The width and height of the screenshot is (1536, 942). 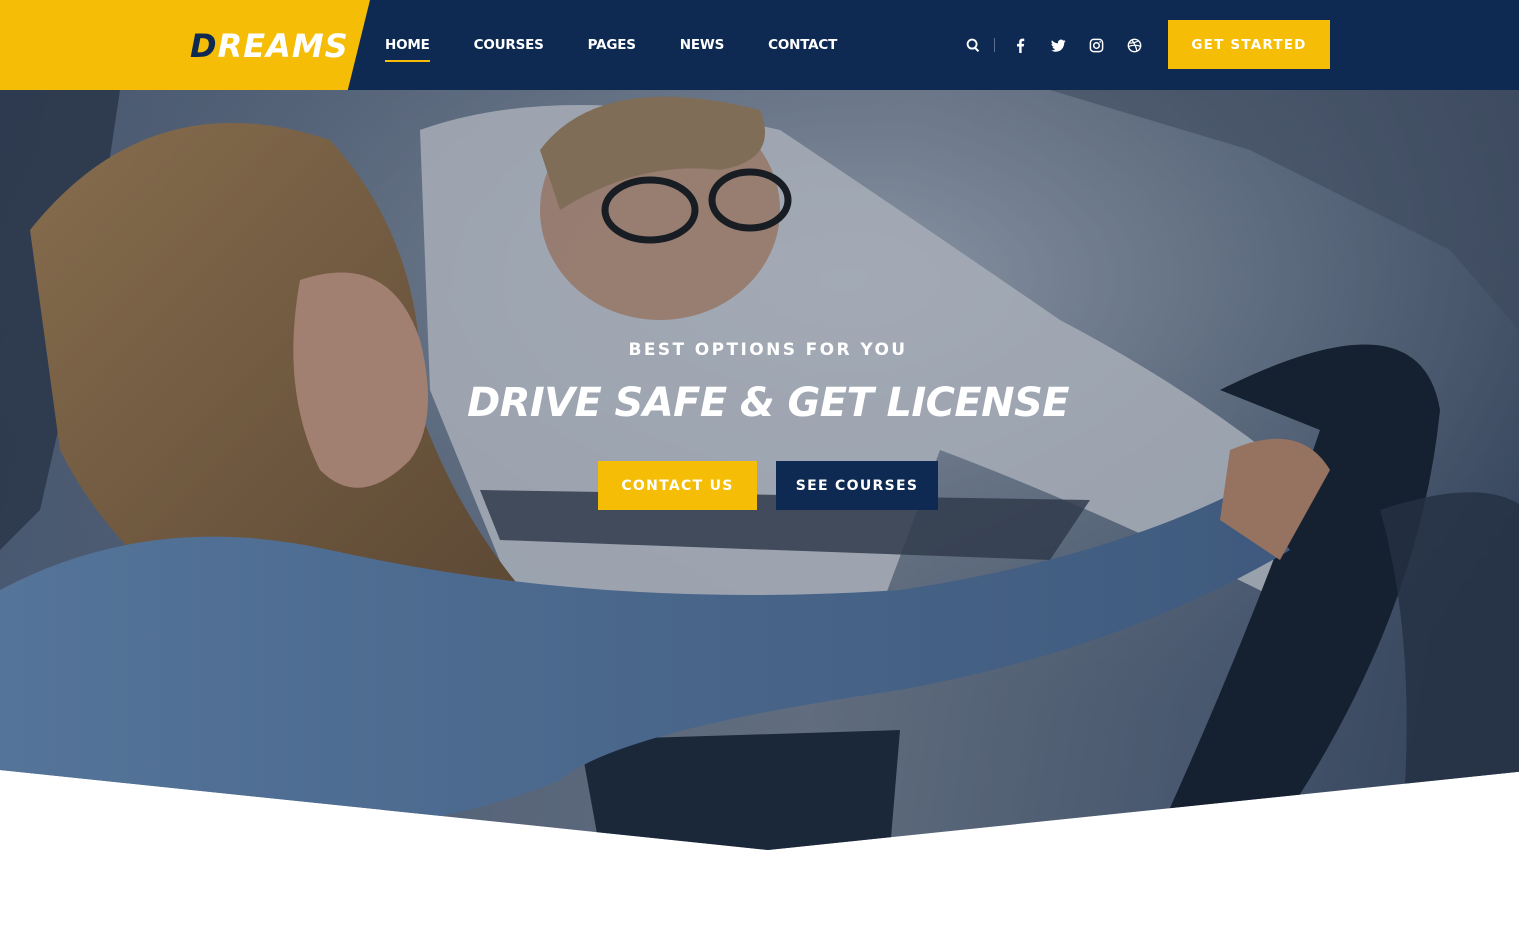 I want to click on search-icon, so click(x=973, y=45).